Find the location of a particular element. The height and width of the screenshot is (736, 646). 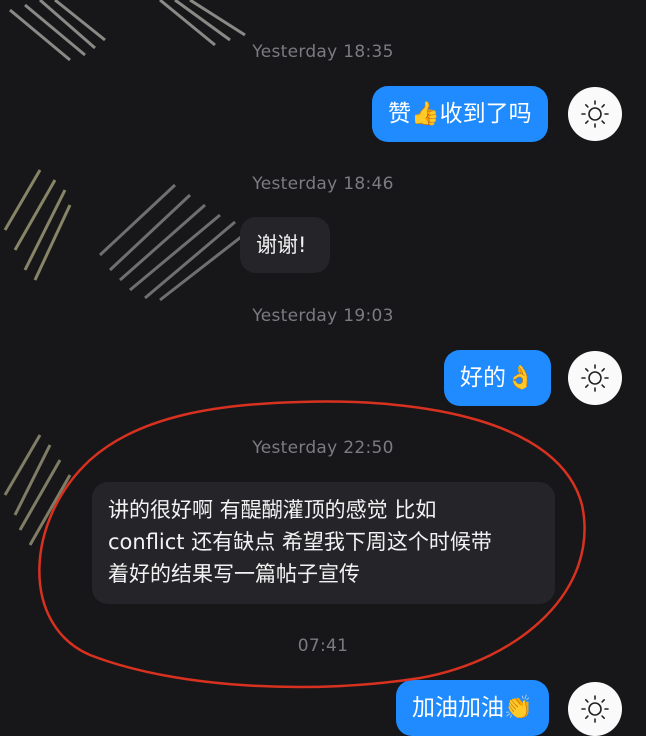

incoming-message: 谢谢! is located at coordinates (285, 245).